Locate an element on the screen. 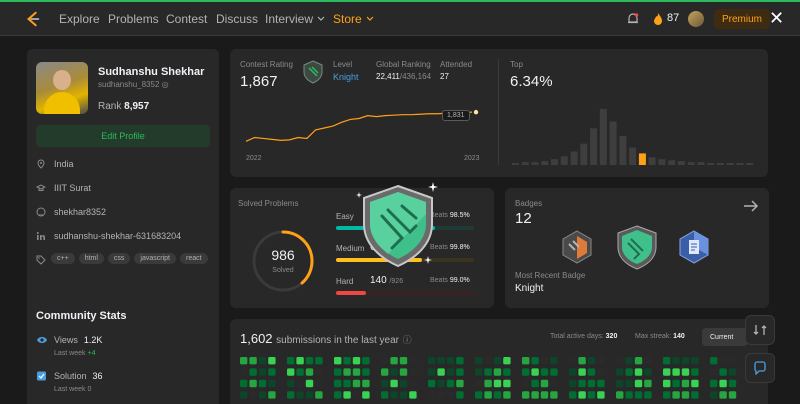  nav-discuss: Discuss is located at coordinates (237, 19).